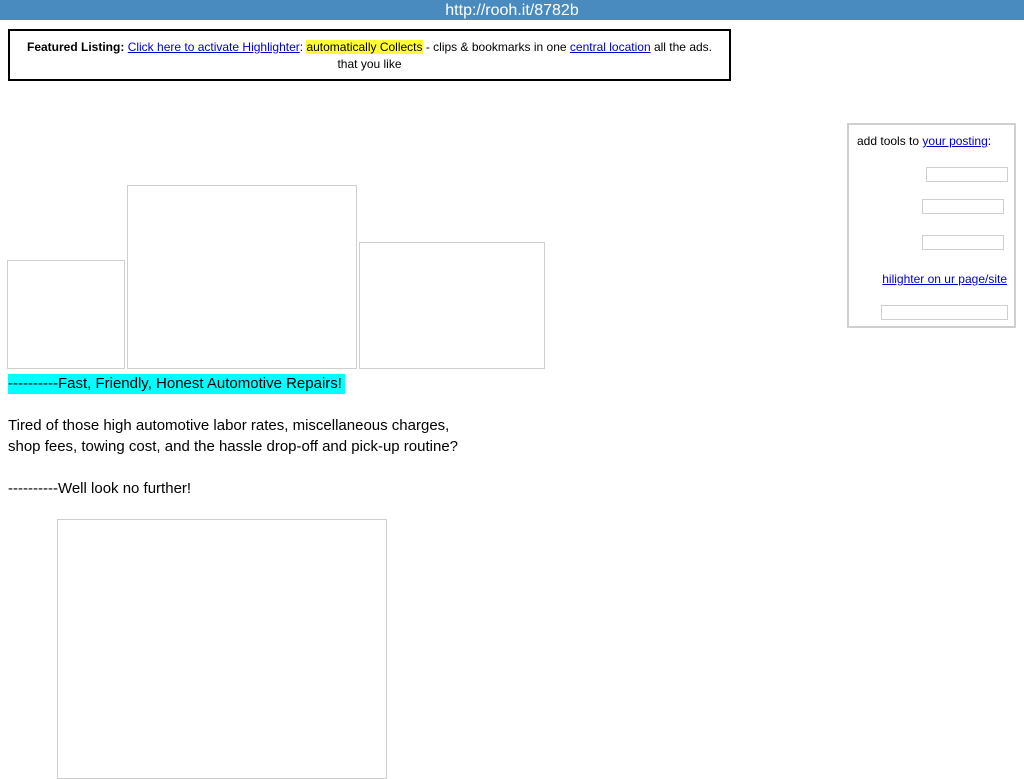  Describe the element at coordinates (364, 47) in the screenshot. I see `highlighted-text: automatically Collects` at that location.